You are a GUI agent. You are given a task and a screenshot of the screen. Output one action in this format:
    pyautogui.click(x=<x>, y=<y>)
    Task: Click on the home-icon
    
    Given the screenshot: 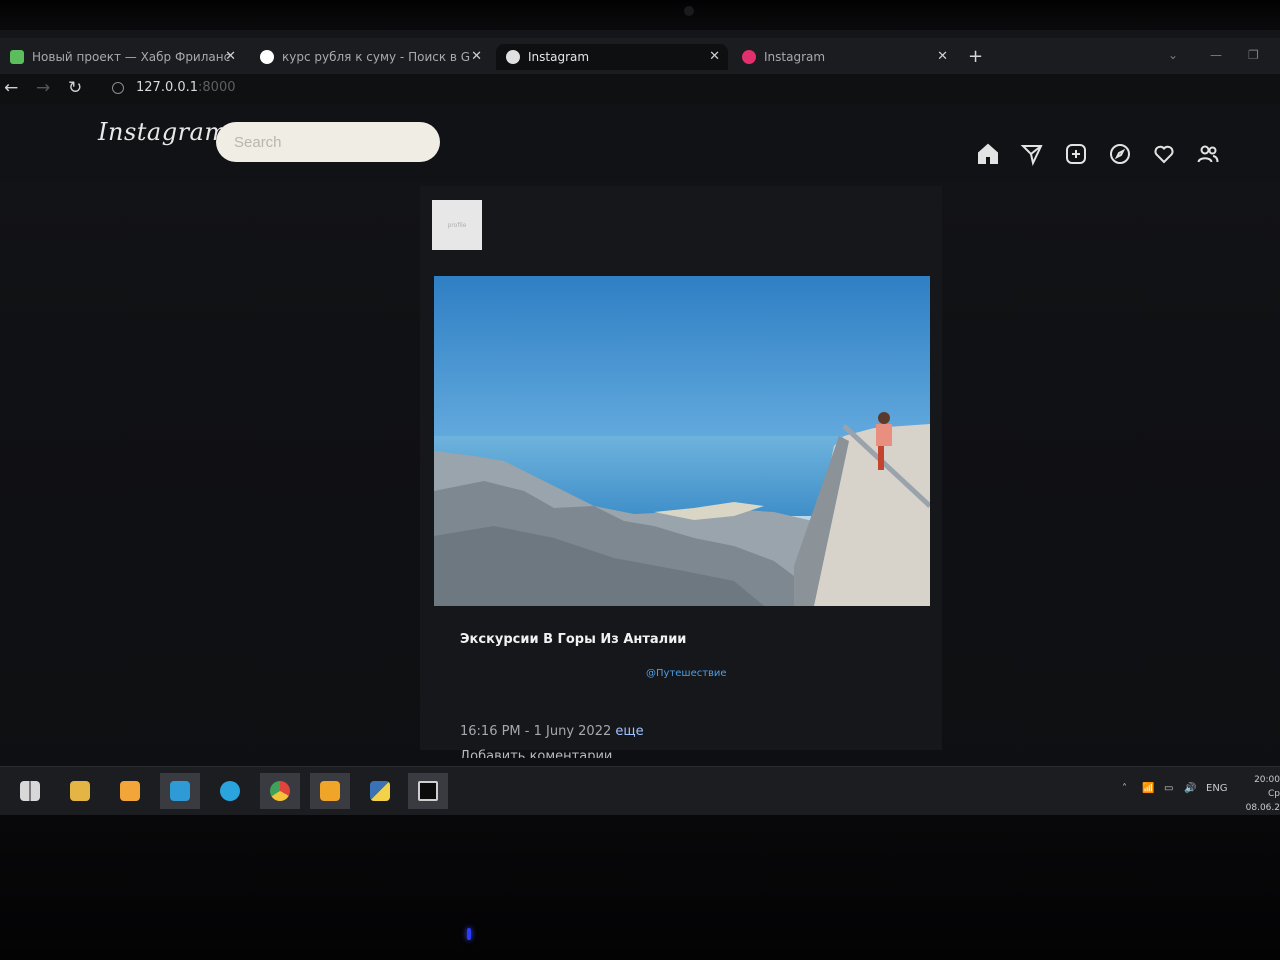 What is the action you would take?
    pyautogui.click(x=988, y=154)
    